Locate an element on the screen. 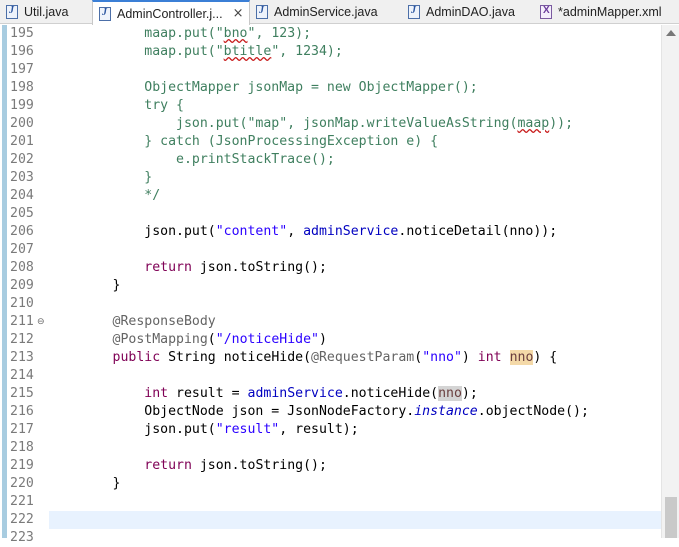  editor-tab: AdminService.java is located at coordinates (326, 12).